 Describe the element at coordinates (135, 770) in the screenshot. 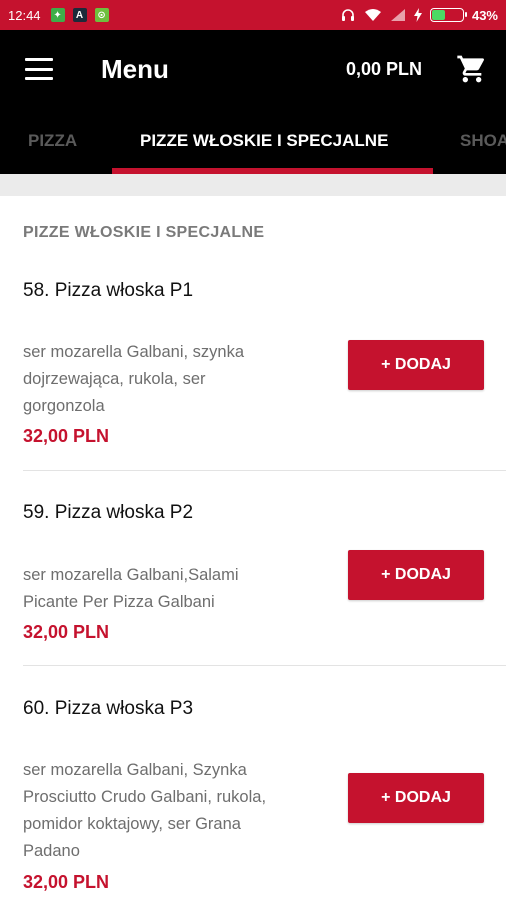

I see `item-description-line: ser mozarella Galbani, Szynka` at that location.